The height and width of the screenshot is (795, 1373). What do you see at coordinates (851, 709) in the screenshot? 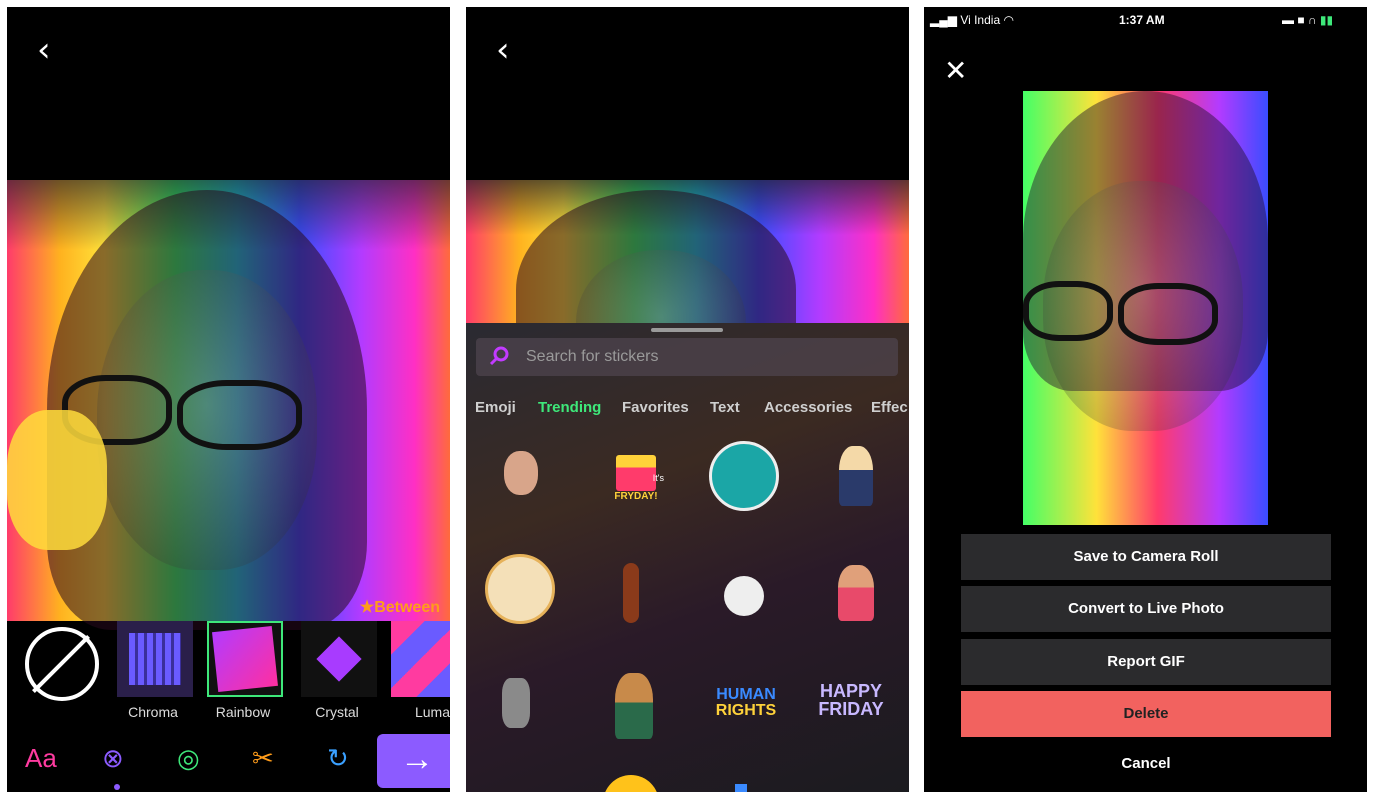
I see `sticker-text: FRIDAY` at bounding box center [851, 709].